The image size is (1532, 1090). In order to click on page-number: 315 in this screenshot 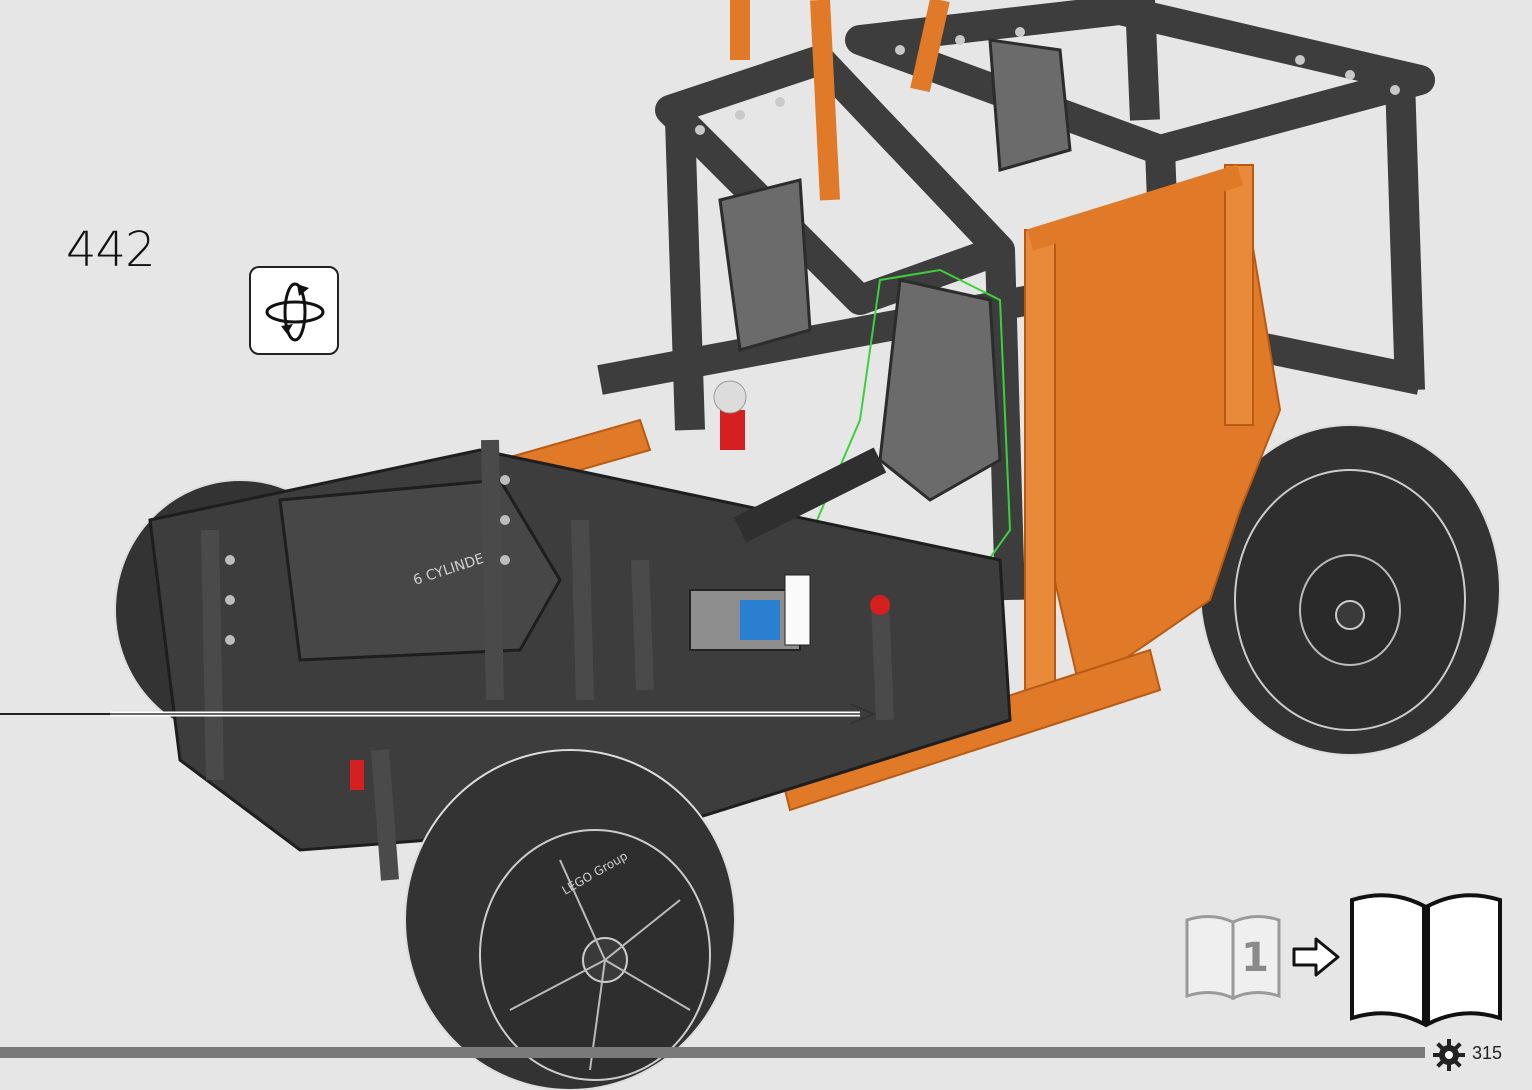, I will do `click(1487, 1053)`.